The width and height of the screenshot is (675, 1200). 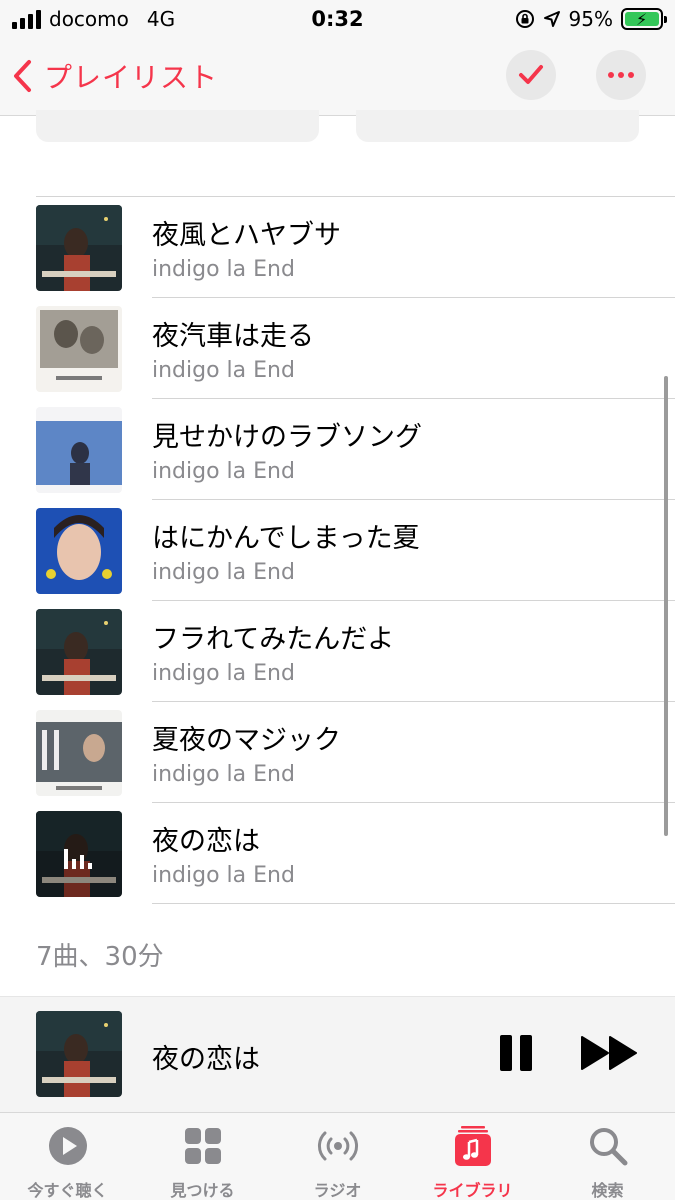 I want to click on tab-label: 今すぐ聴く, so click(x=67, y=1190).